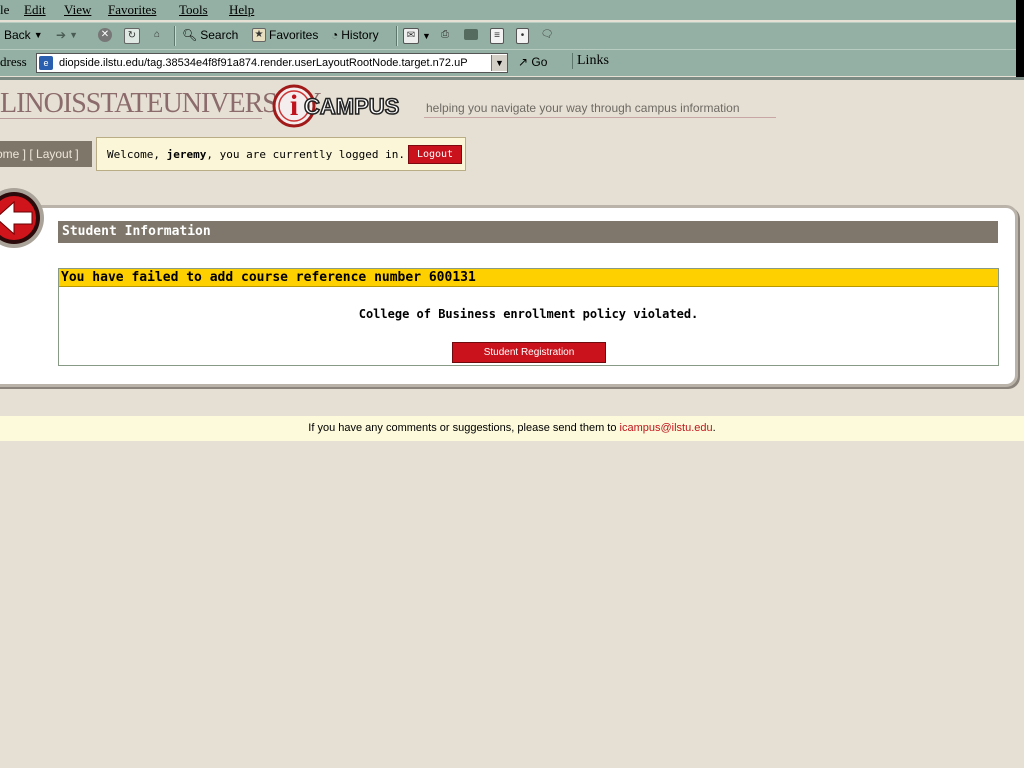  What do you see at coordinates (294, 35) in the screenshot?
I see `favorites-label: Favorites` at bounding box center [294, 35].